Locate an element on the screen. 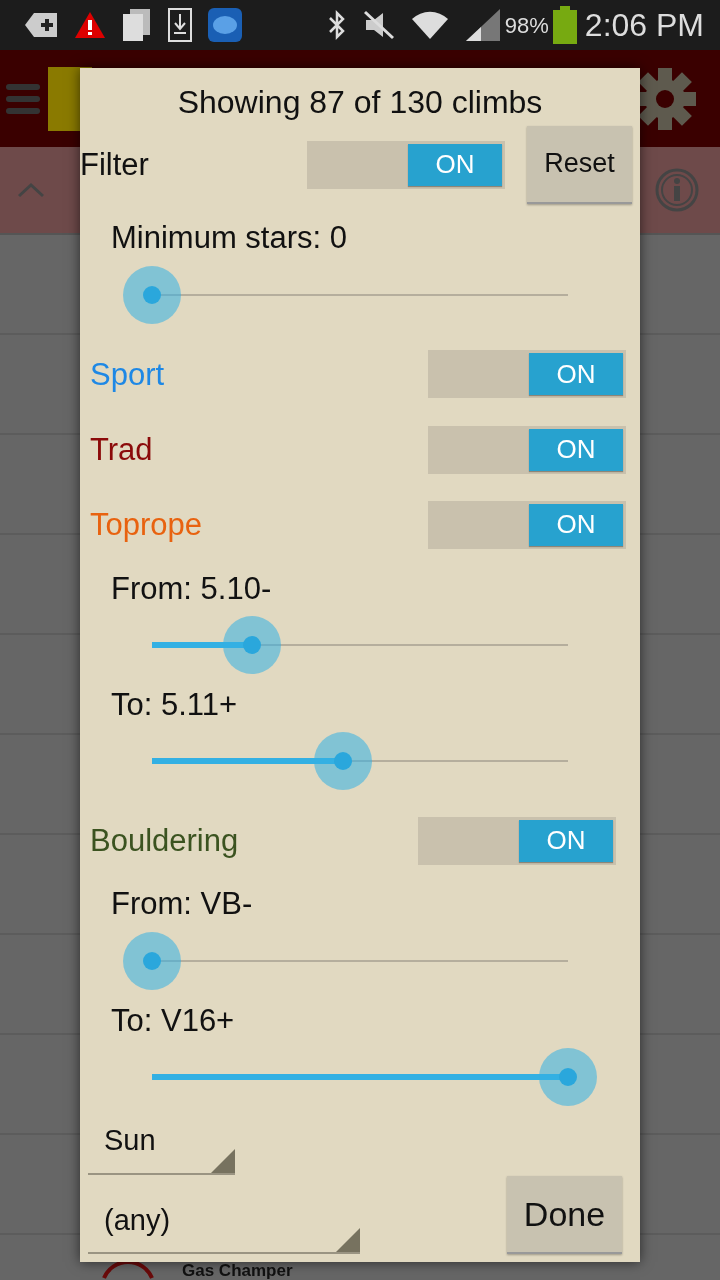 The width and height of the screenshot is (720, 1280). slider-label: From: VB- is located at coordinates (182, 904).